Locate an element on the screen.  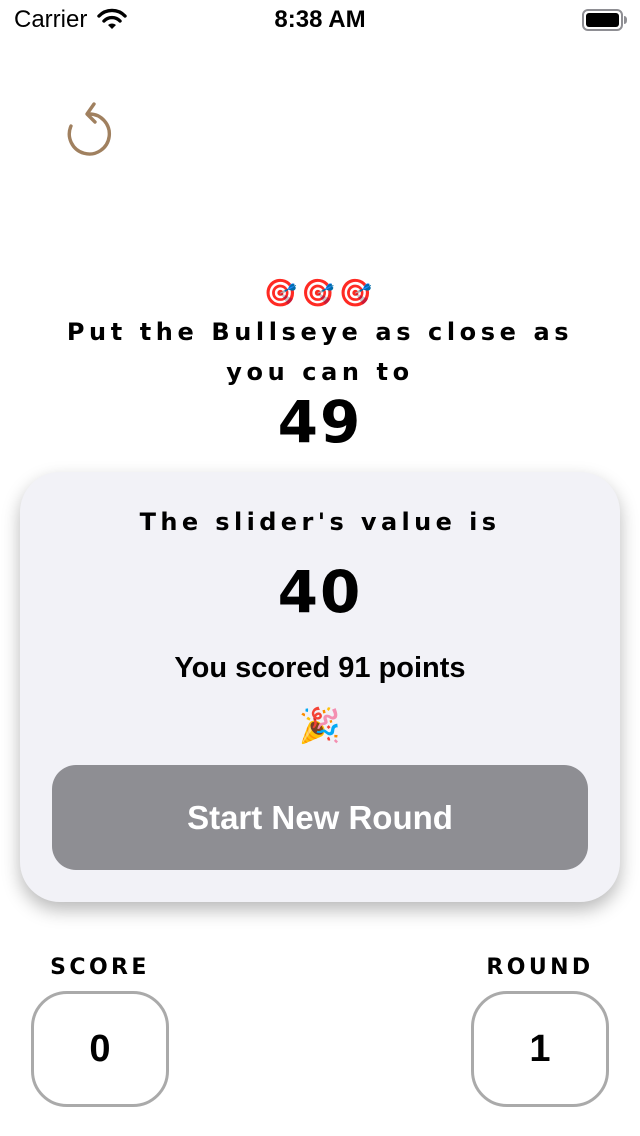
restart-icon is located at coordinates (89, 129).